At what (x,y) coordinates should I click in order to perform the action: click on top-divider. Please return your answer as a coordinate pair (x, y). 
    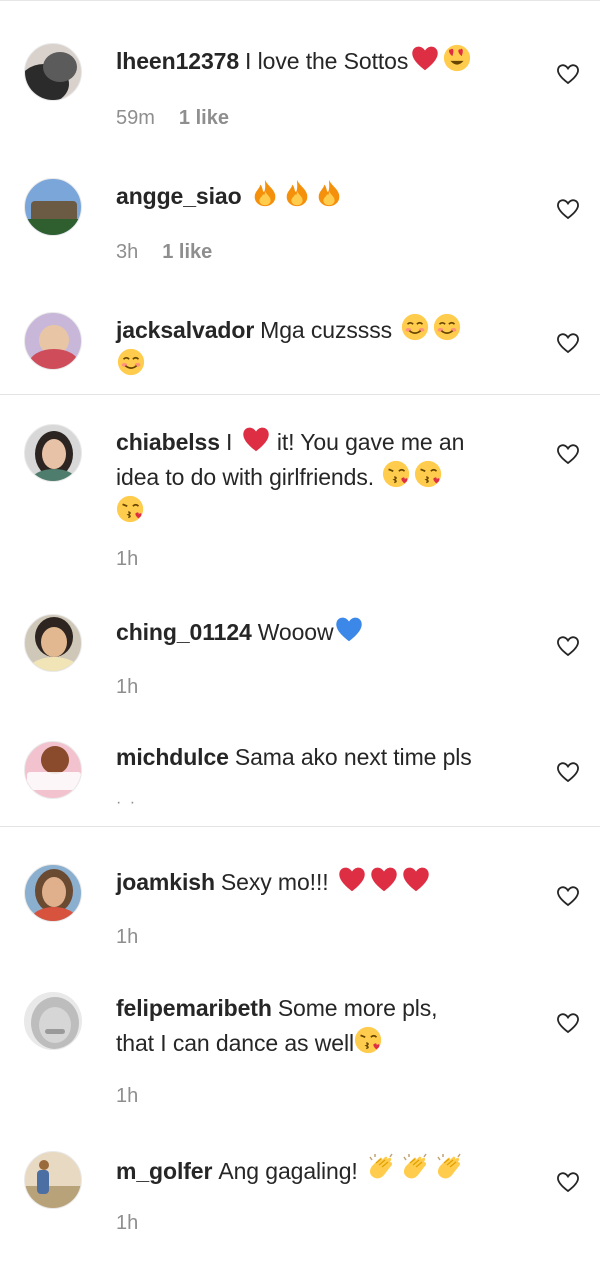
    Looking at the image, I should click on (300, 0).